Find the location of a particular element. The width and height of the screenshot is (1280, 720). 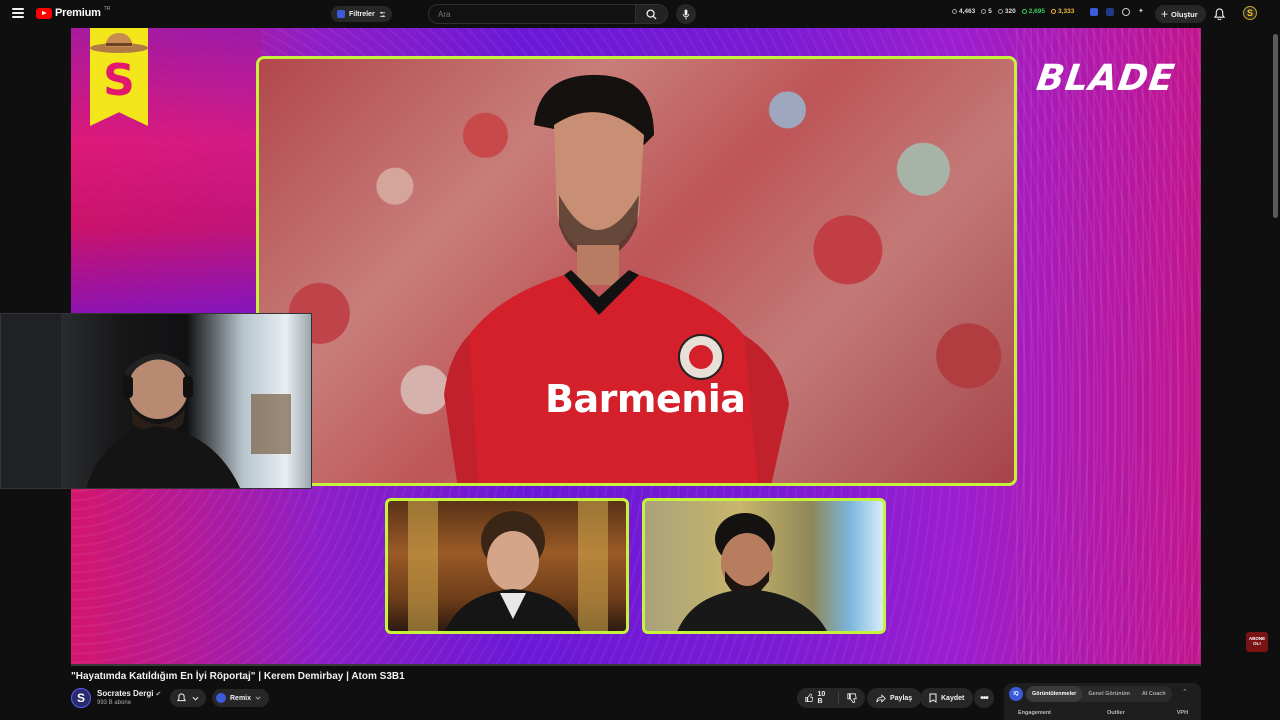

verified-icon: ✔ is located at coordinates (158, 694).